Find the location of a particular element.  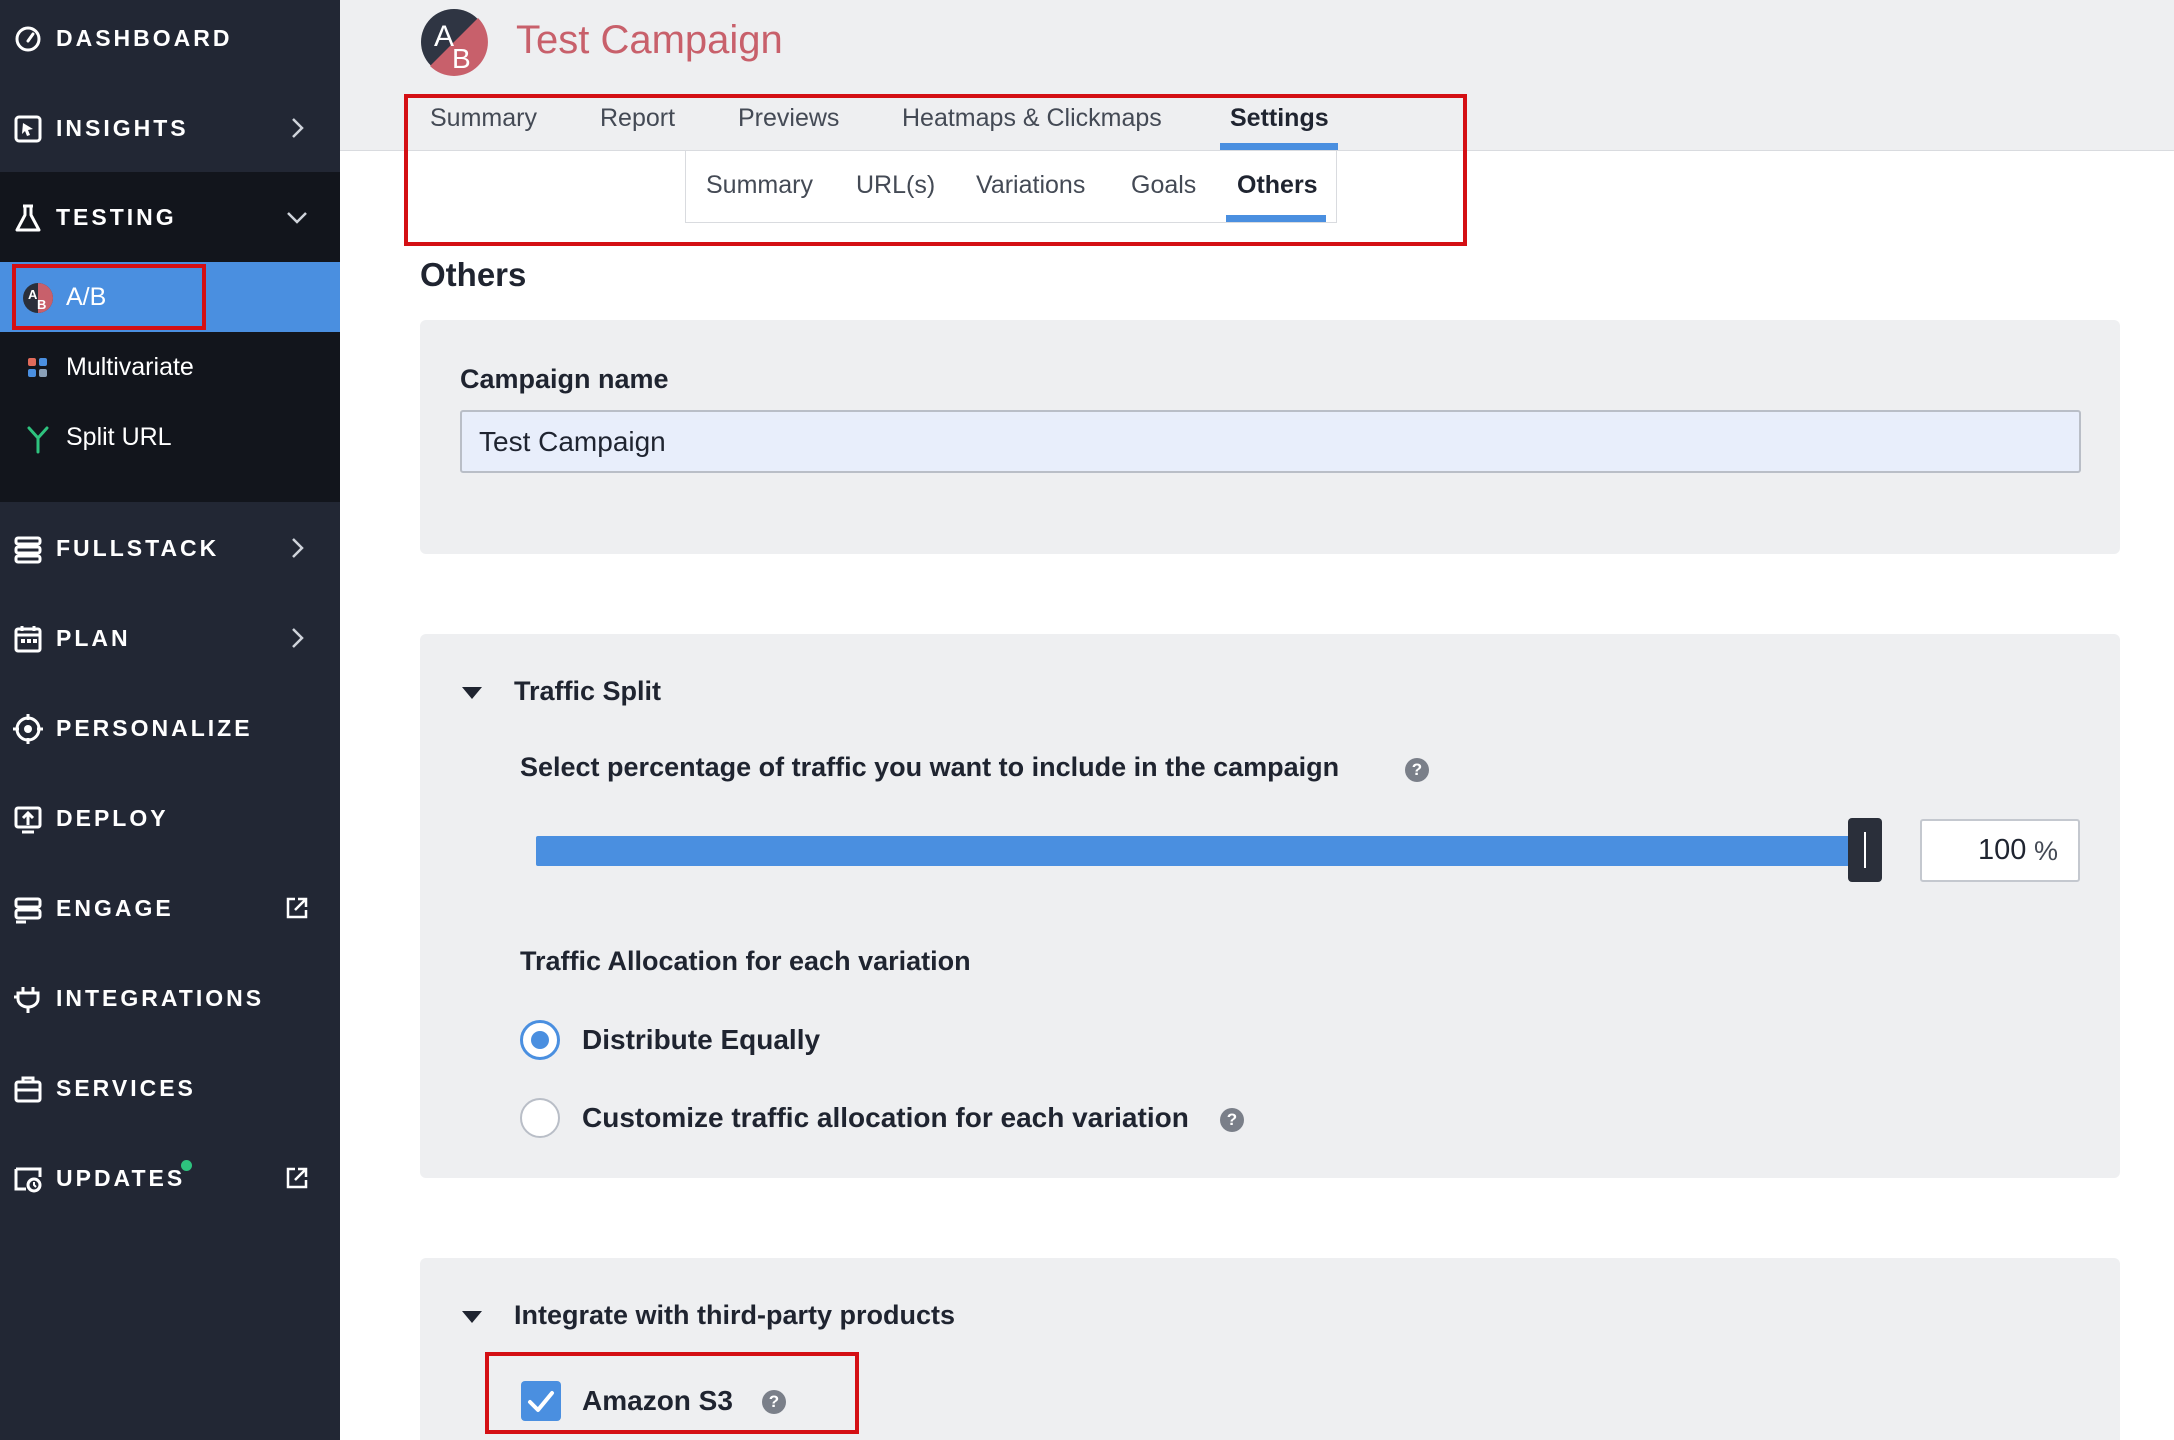

ab-icon: A B is located at coordinates (38, 298).